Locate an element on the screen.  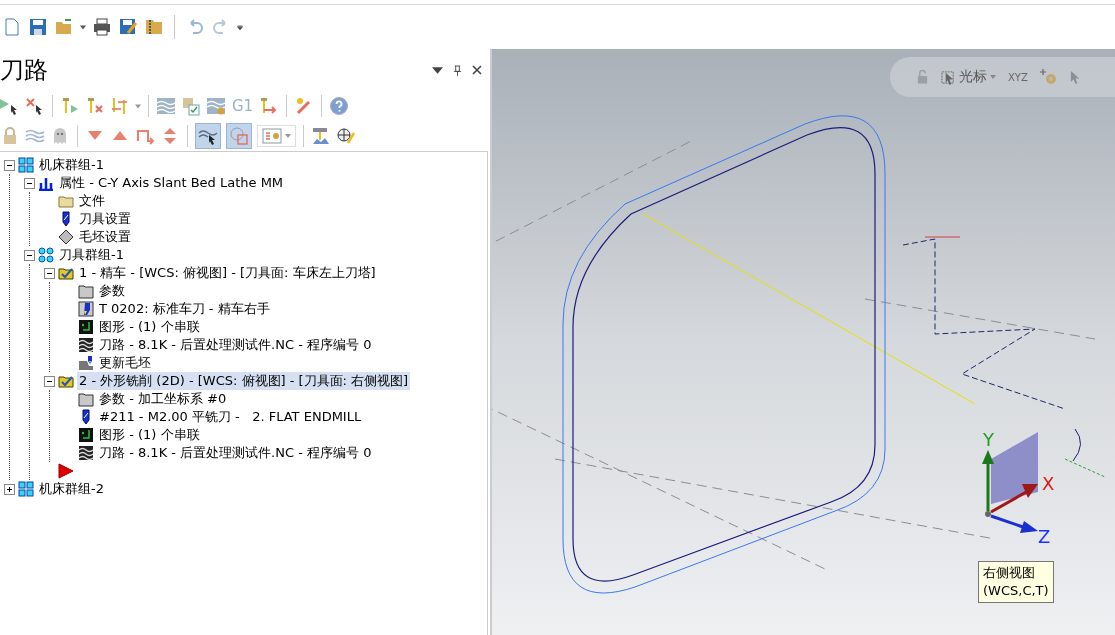
print-icon is located at coordinates (102, 27).